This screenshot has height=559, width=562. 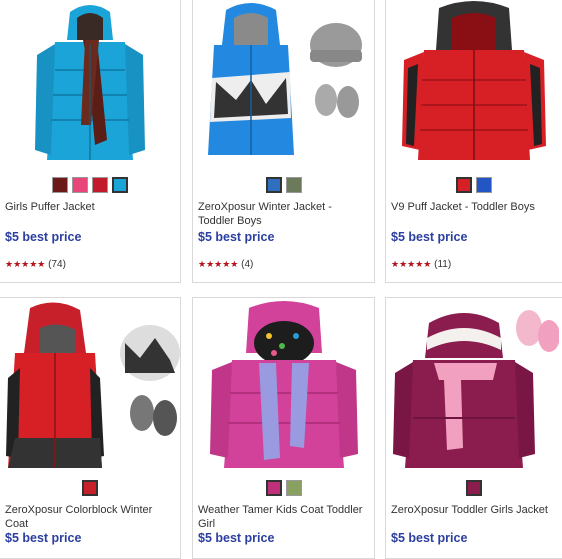 What do you see at coordinates (473, 510) in the screenshot?
I see `product-name: ZeroXposur Toddler Girls Jacket` at bounding box center [473, 510].